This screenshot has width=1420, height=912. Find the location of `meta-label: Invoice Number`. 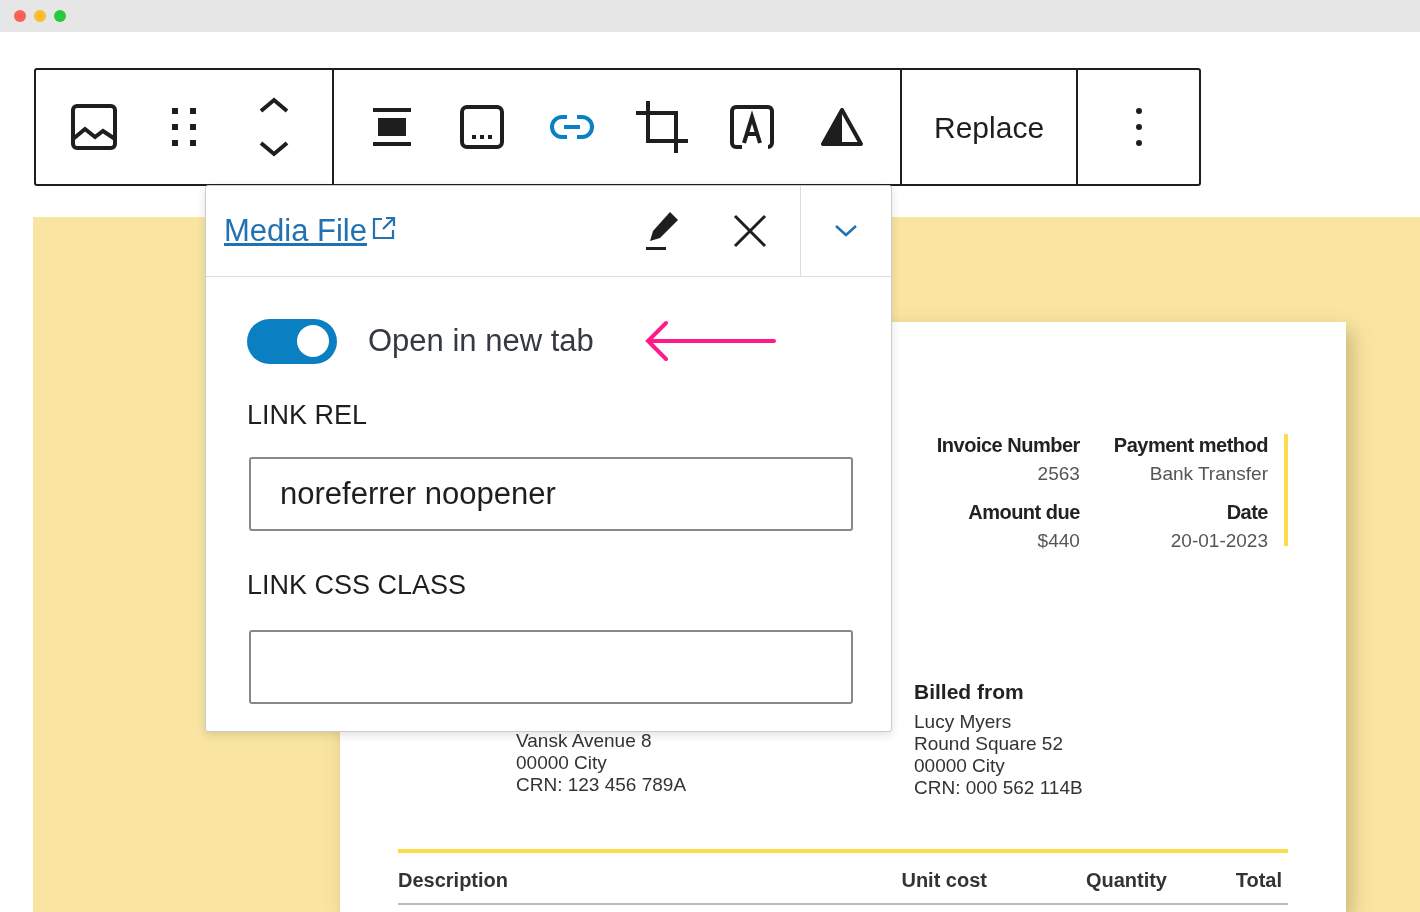

meta-label: Invoice Number is located at coordinates (1008, 445).